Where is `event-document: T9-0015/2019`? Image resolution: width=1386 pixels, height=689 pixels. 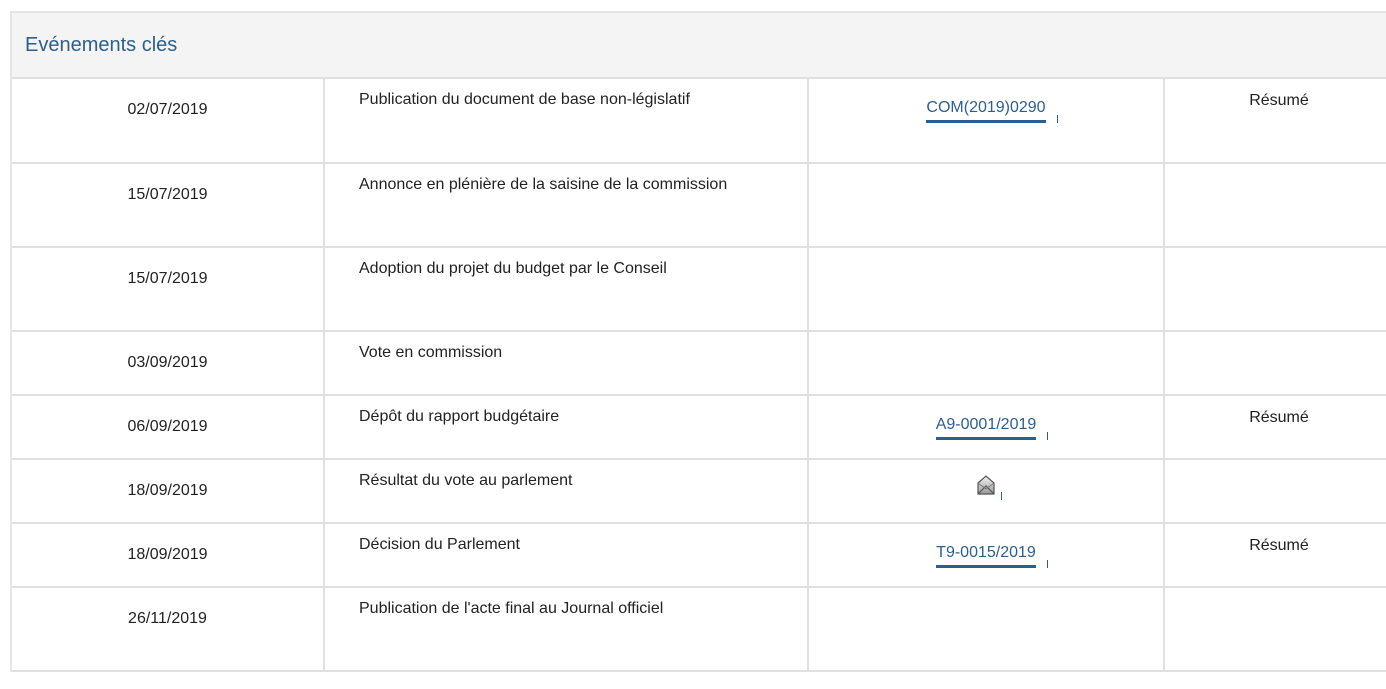 event-document: T9-0015/2019 is located at coordinates (986, 555).